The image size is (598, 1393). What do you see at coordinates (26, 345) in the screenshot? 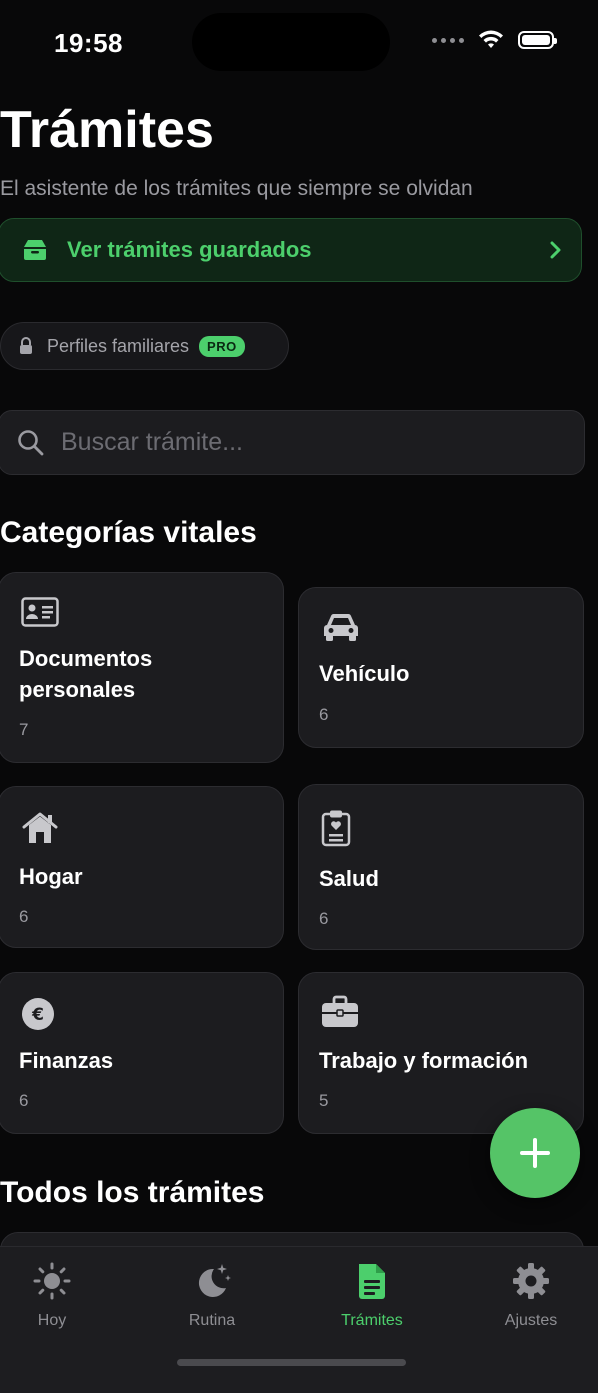
I see `lock-icon` at bounding box center [26, 345].